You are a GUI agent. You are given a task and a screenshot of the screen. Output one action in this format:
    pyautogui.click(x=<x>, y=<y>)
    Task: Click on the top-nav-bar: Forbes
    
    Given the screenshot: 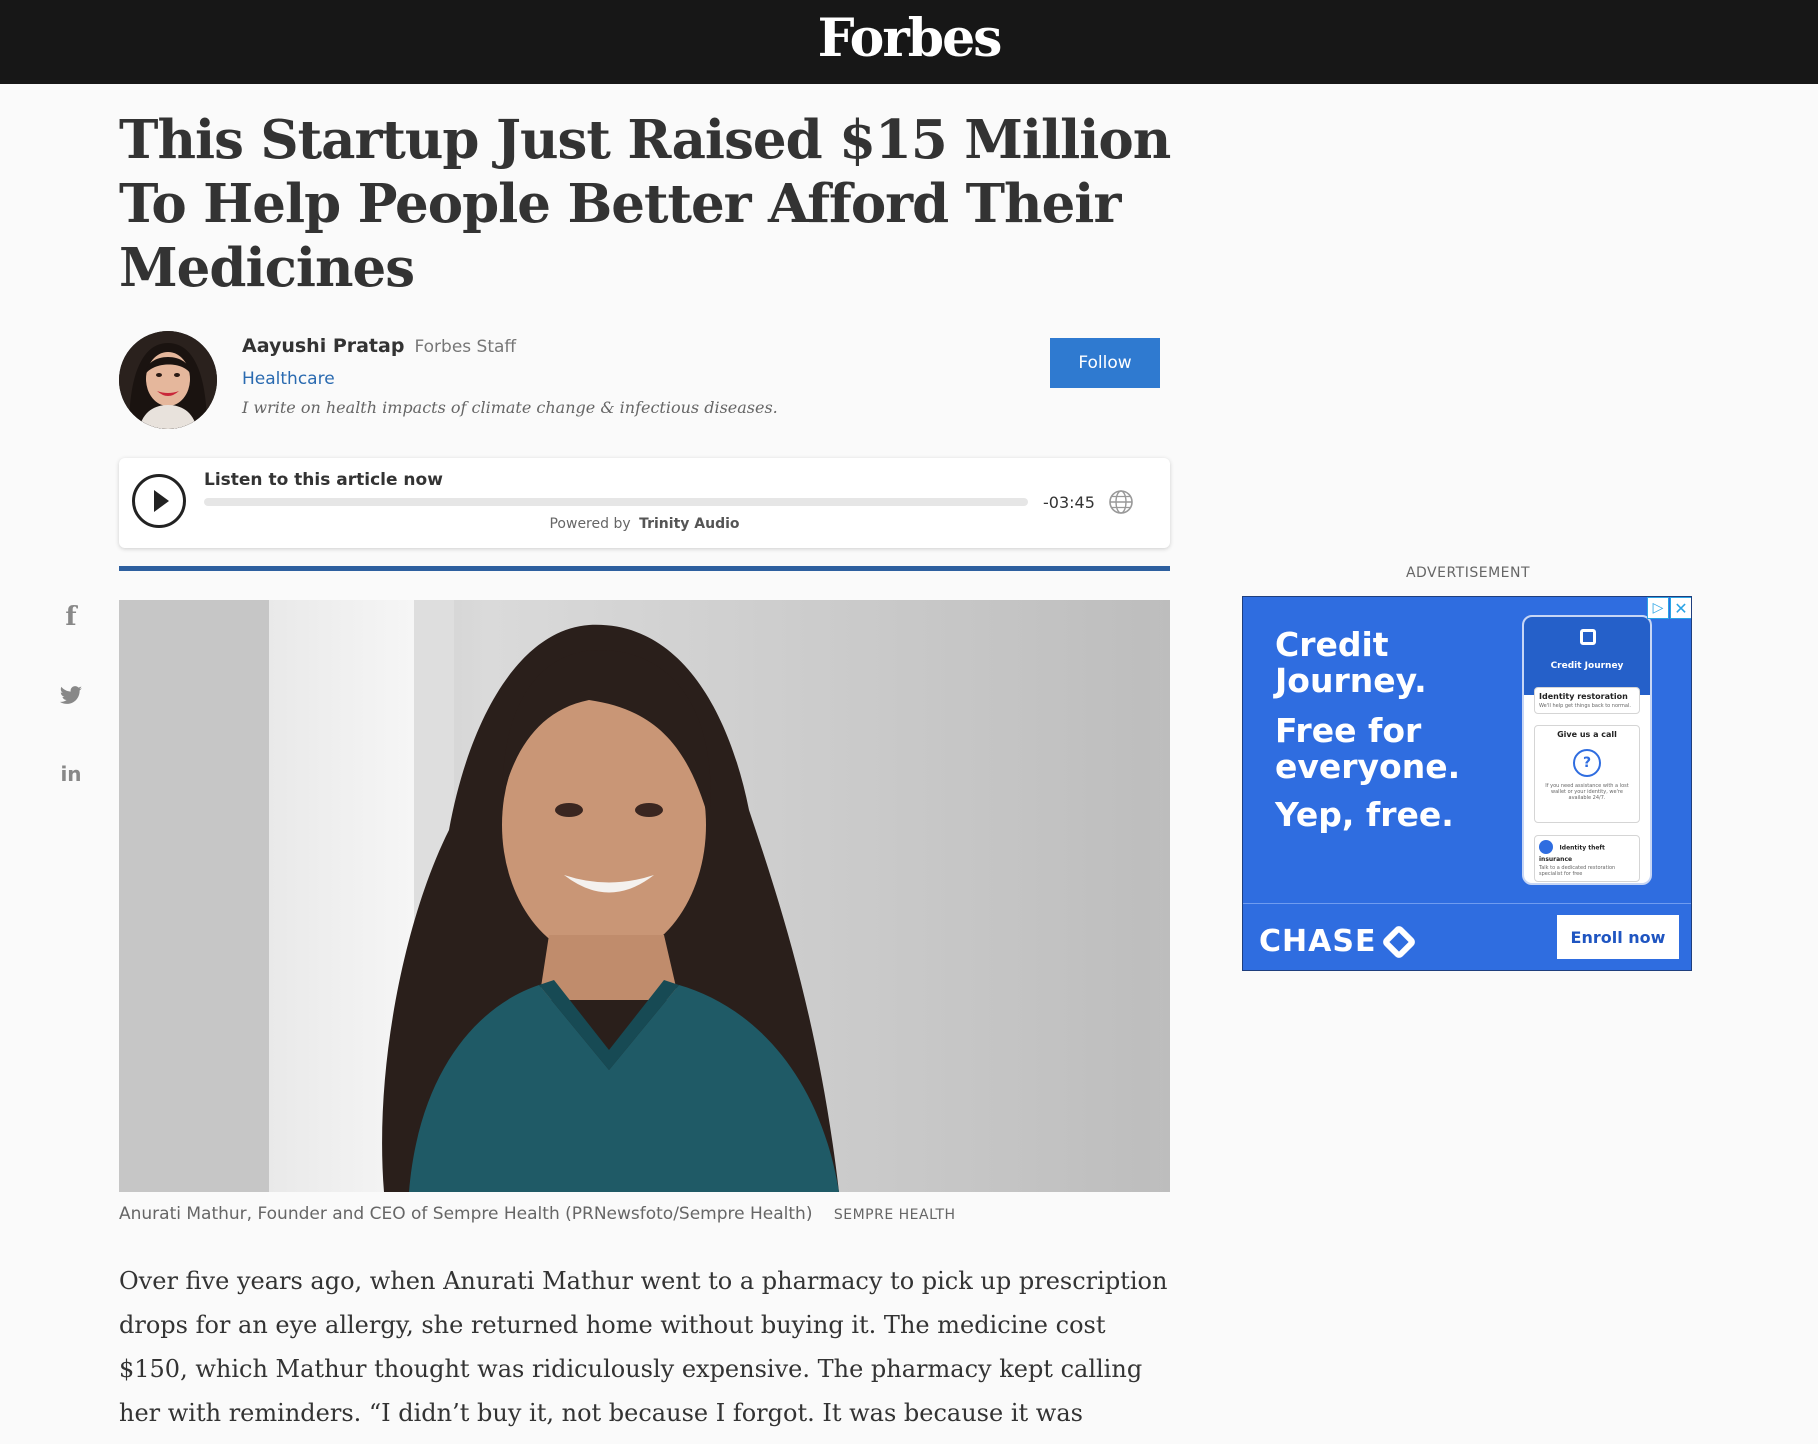 What is the action you would take?
    pyautogui.click(x=909, y=42)
    